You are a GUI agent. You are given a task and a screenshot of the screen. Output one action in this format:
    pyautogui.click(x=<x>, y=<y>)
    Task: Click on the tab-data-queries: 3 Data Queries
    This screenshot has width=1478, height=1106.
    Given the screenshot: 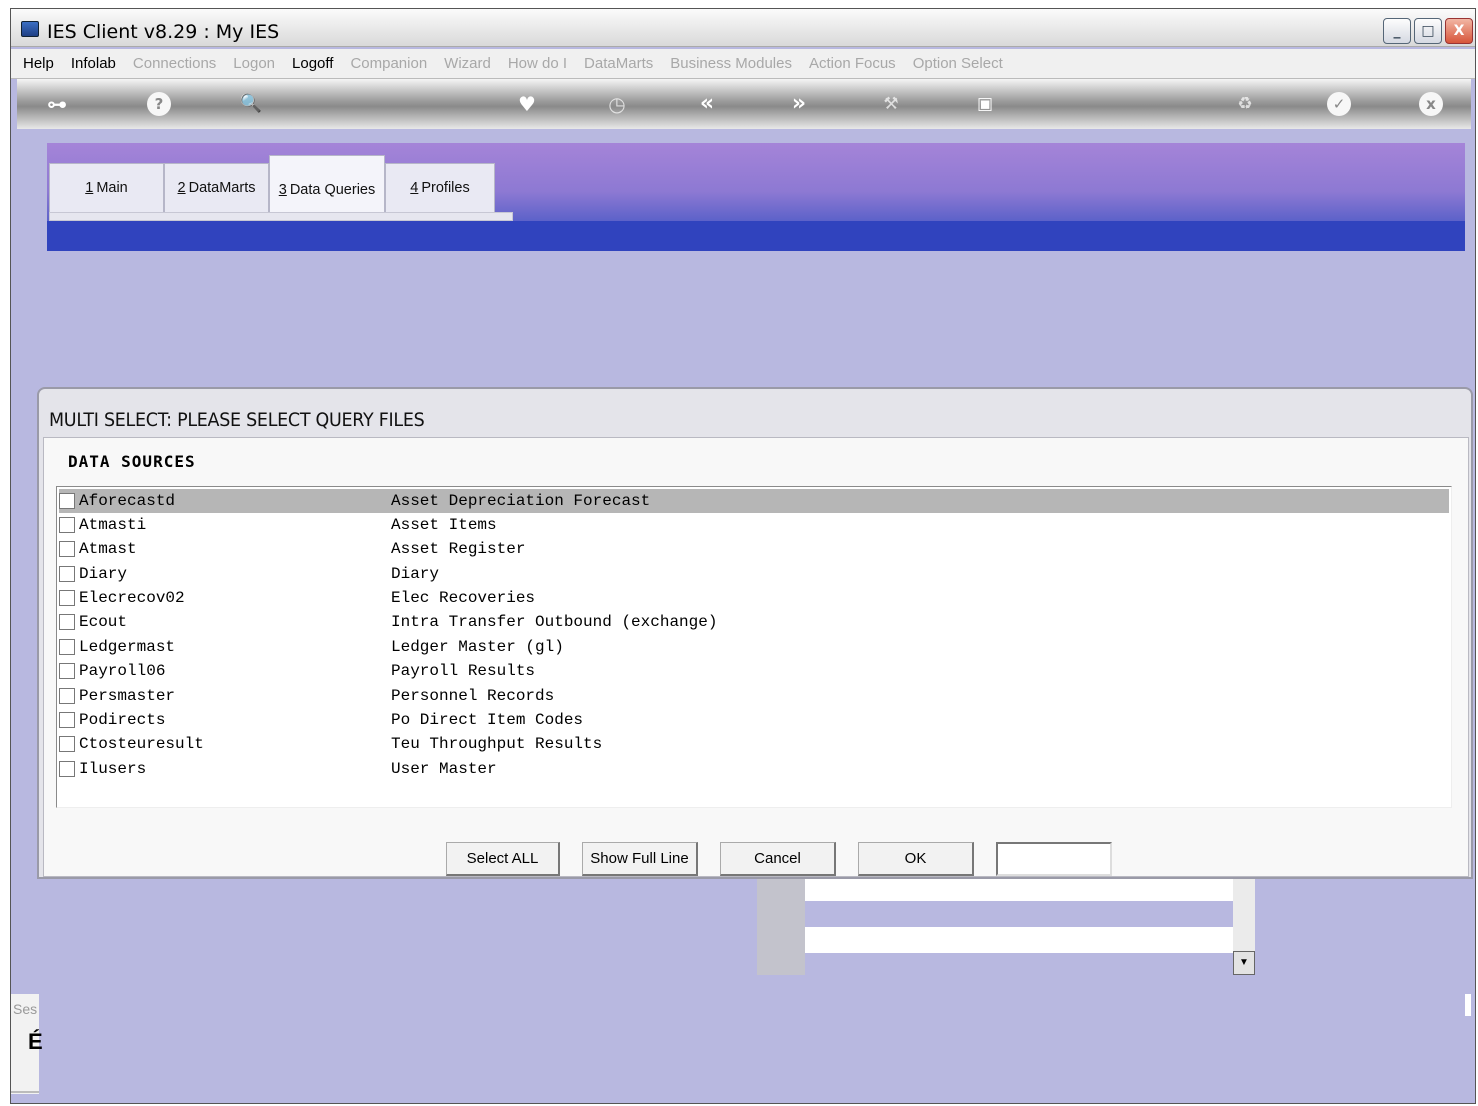 What is the action you would take?
    pyautogui.click(x=327, y=184)
    